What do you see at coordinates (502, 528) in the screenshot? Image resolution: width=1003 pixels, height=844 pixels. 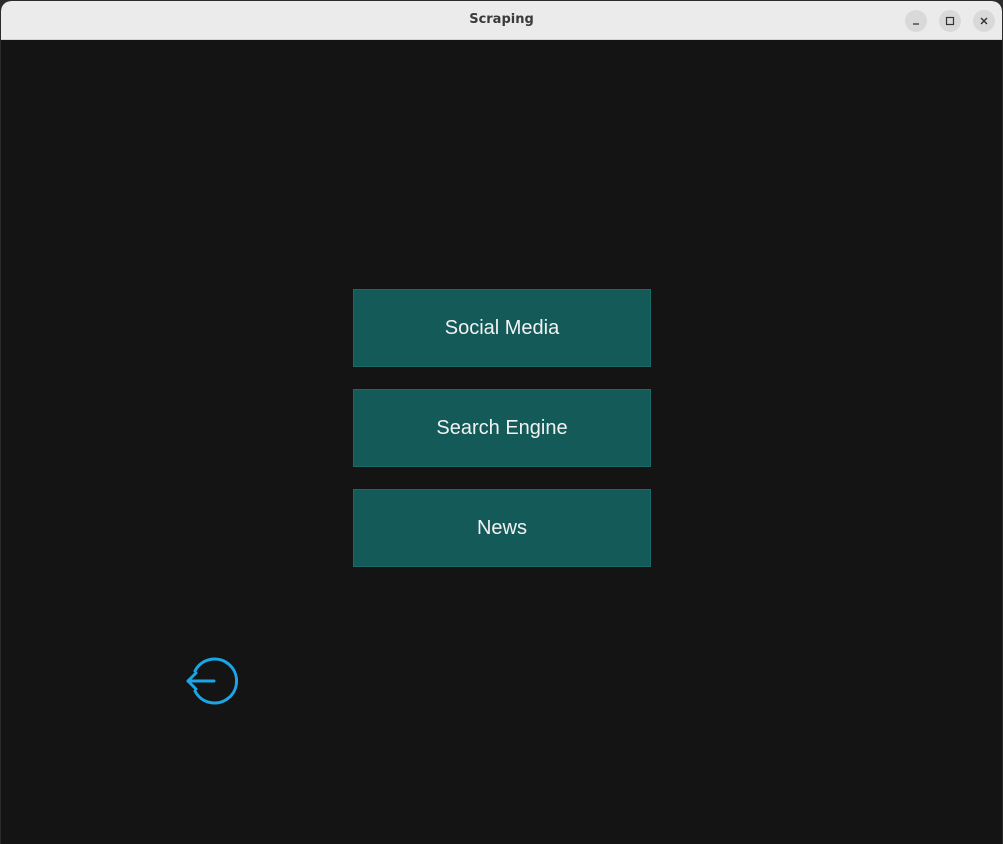 I see `news-button: News` at bounding box center [502, 528].